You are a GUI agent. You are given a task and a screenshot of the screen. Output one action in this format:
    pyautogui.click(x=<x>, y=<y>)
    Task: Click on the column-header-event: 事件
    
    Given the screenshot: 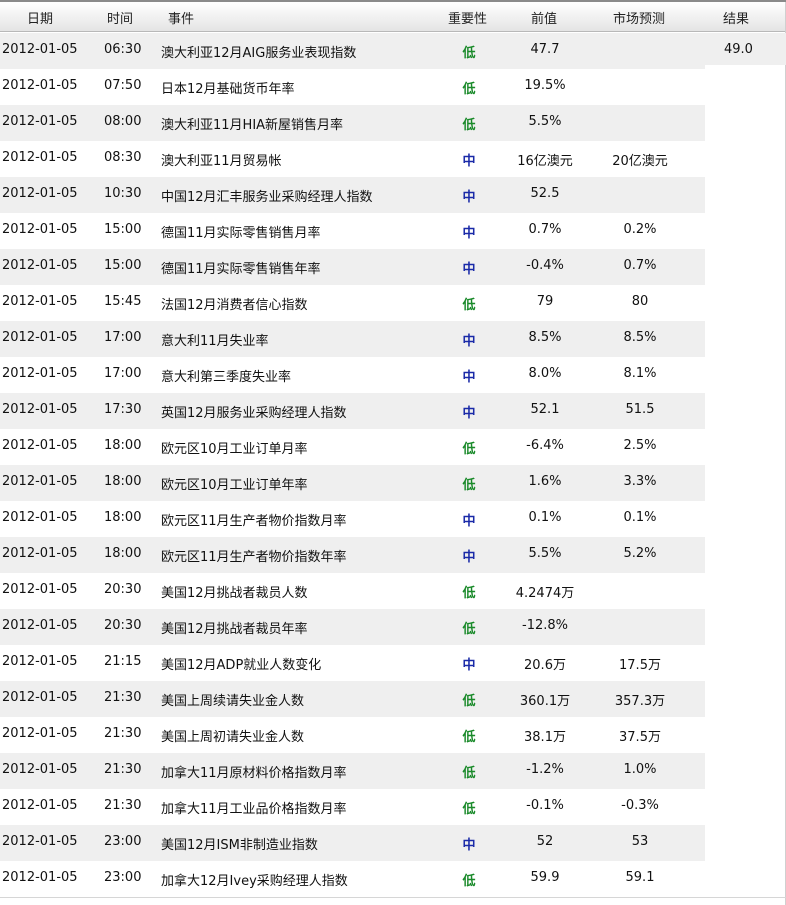 What is the action you would take?
    pyautogui.click(x=181, y=17)
    